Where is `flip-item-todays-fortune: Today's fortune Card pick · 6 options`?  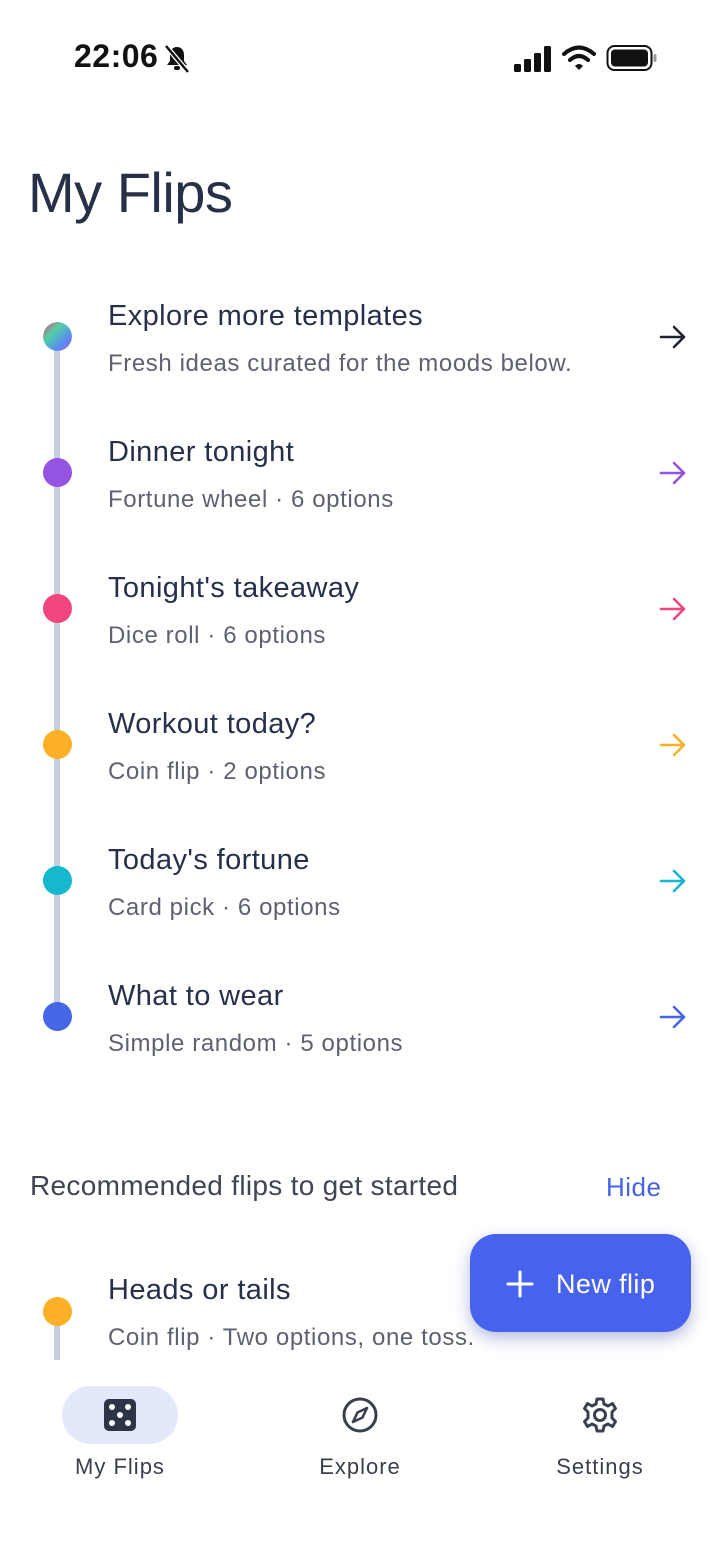 flip-item-todays-fortune: Today's fortune Card pick · 6 options is located at coordinates (360, 902).